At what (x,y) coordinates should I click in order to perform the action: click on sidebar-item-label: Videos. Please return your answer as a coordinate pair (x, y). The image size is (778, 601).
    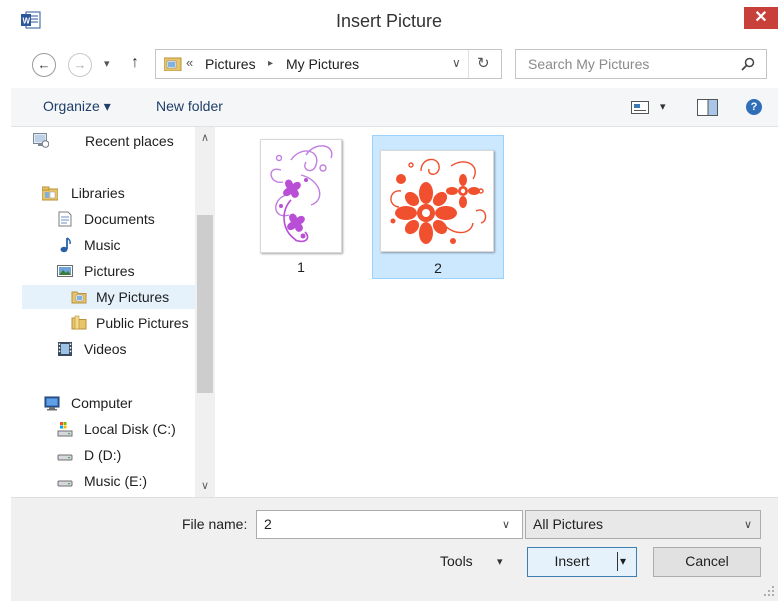
    Looking at the image, I should click on (105, 349).